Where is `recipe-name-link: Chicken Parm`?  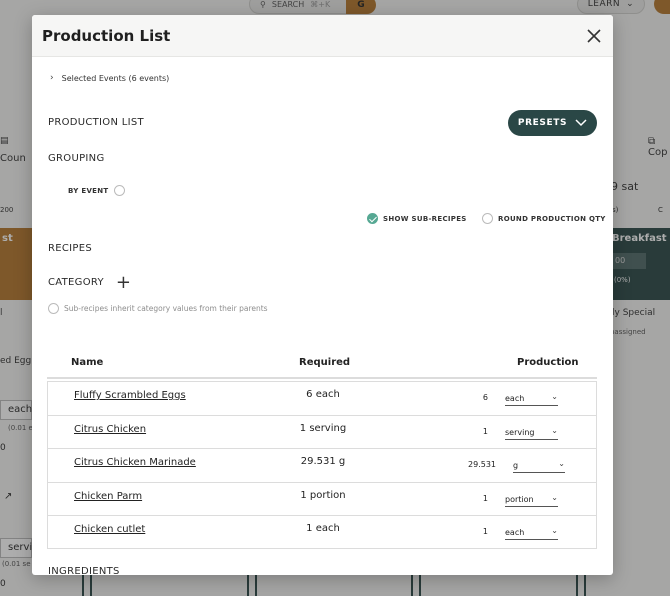
recipe-name-link: Chicken Parm is located at coordinates (108, 496).